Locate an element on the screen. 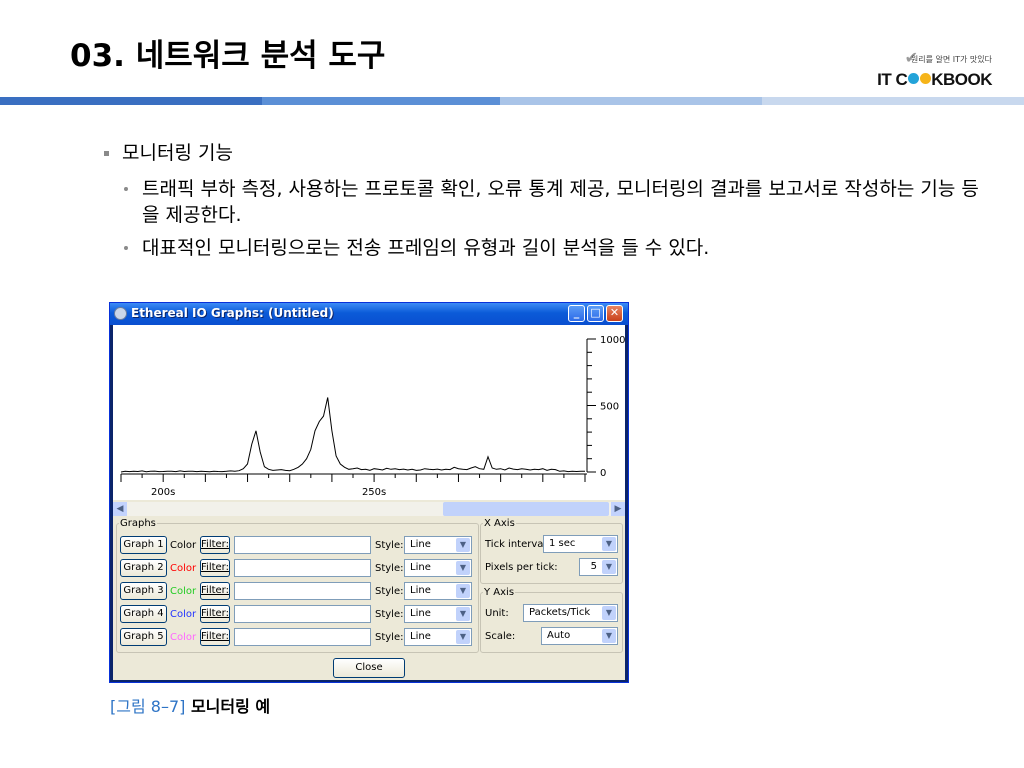 This screenshot has width=1024, height=768. tick-interval-value: 1 sec is located at coordinates (562, 543).